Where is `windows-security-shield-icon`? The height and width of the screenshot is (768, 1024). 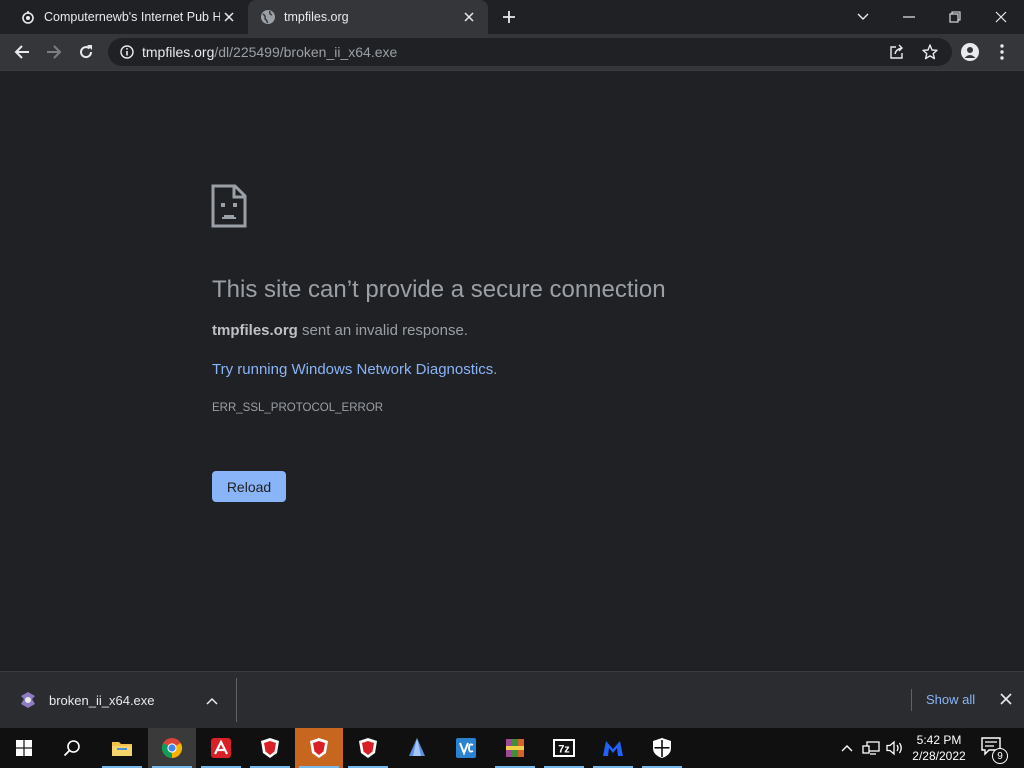 windows-security-shield-icon is located at coordinates (662, 748).